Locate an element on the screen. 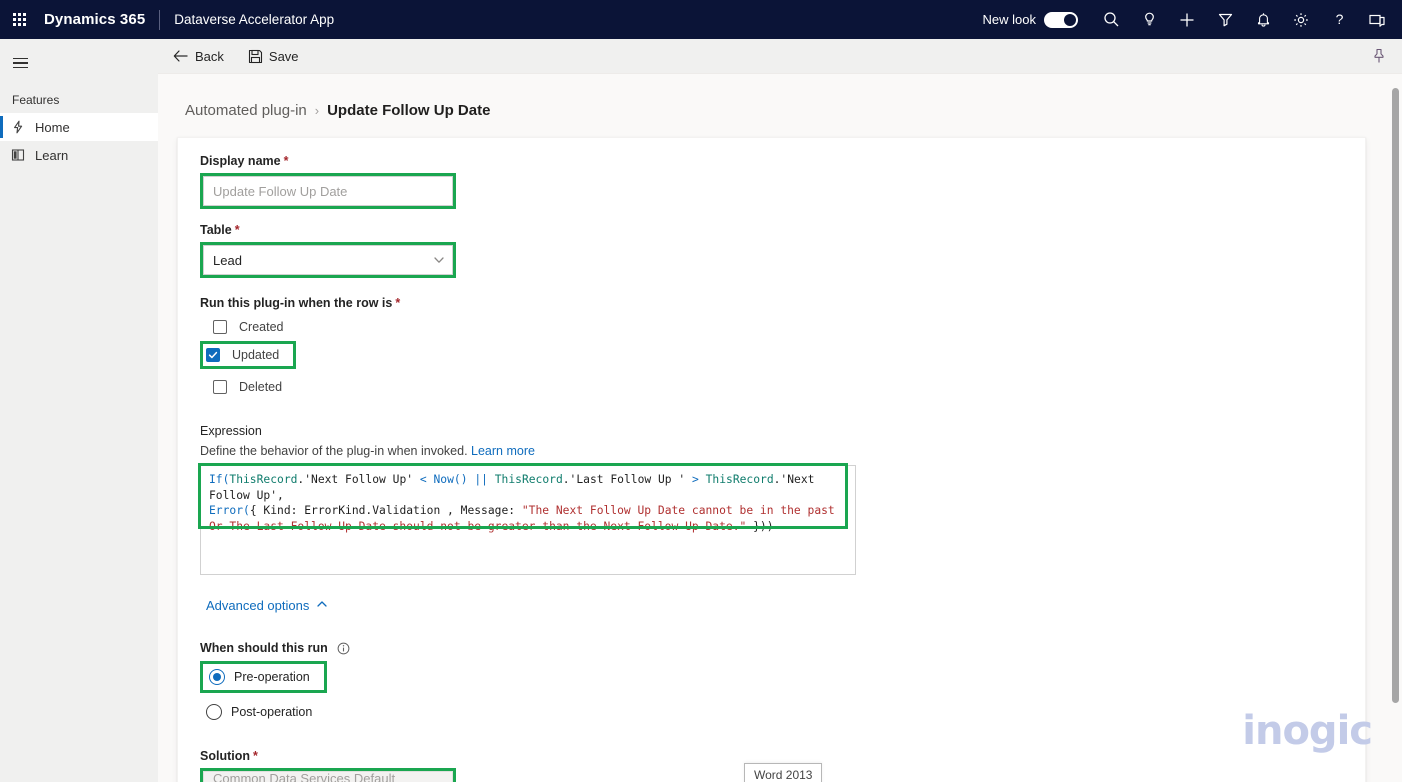  back-button: Back is located at coordinates (198, 56).